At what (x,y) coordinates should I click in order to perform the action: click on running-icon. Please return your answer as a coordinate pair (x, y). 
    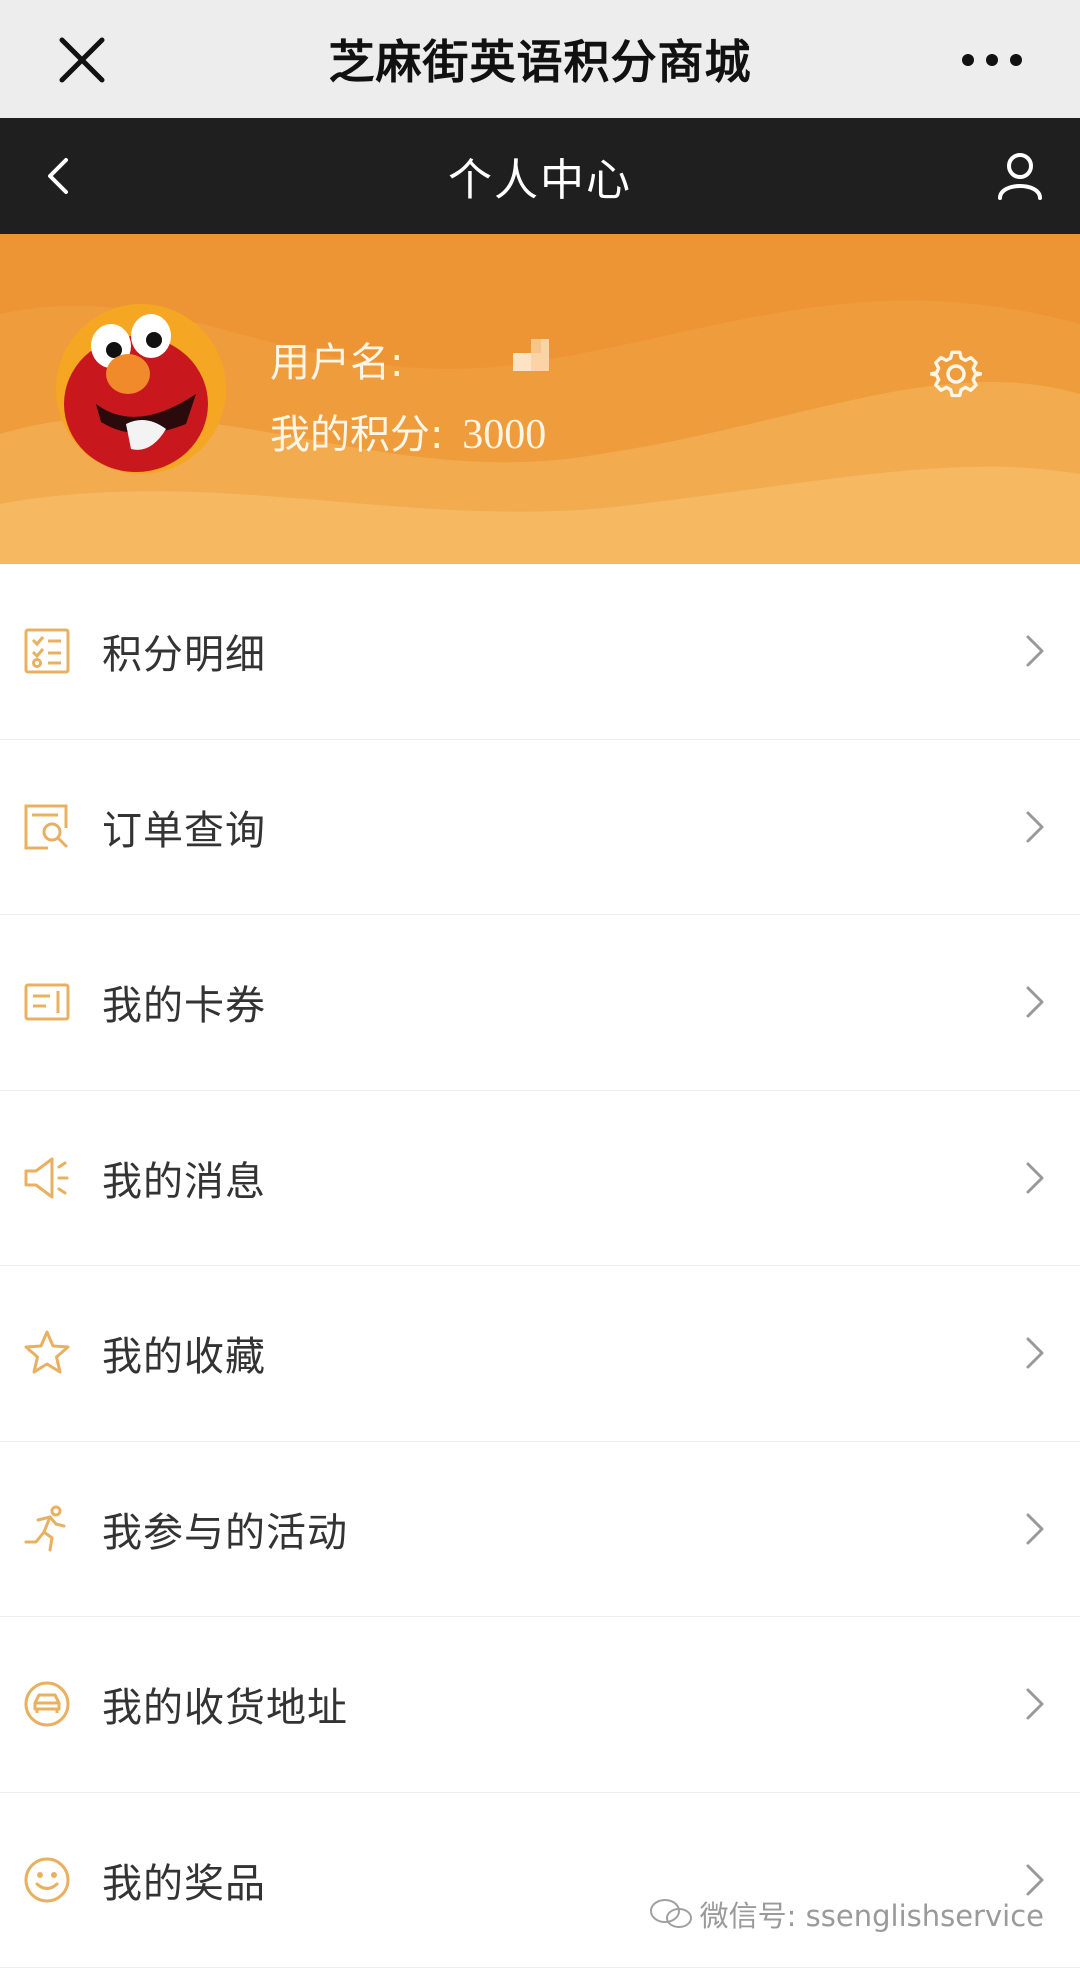
    Looking at the image, I should click on (47, 1529).